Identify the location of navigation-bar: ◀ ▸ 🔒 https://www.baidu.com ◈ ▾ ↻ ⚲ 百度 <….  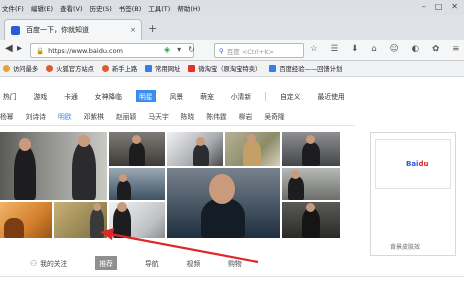
(232, 50).